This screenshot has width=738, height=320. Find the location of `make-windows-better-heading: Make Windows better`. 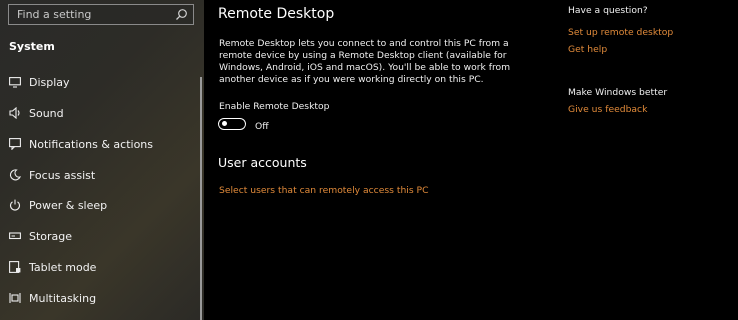

make-windows-better-heading: Make Windows better is located at coordinates (618, 92).